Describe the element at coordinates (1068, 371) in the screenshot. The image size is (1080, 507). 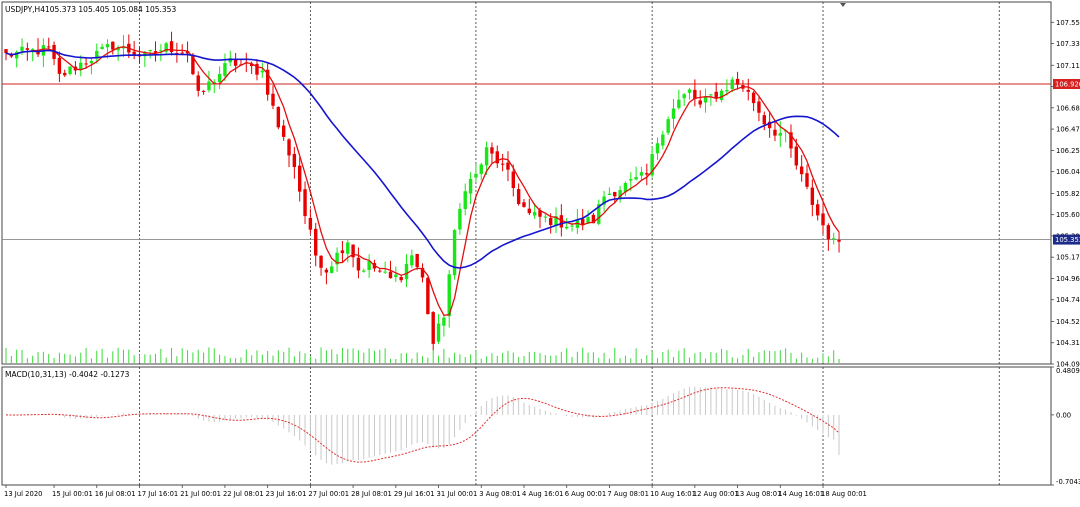
I see `macd-tick-label: 0.4809` at that location.